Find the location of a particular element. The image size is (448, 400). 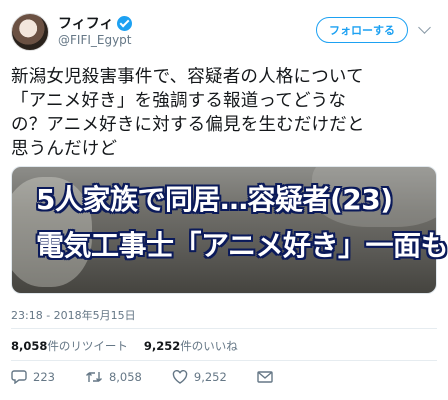

message-button is located at coordinates (268, 377).